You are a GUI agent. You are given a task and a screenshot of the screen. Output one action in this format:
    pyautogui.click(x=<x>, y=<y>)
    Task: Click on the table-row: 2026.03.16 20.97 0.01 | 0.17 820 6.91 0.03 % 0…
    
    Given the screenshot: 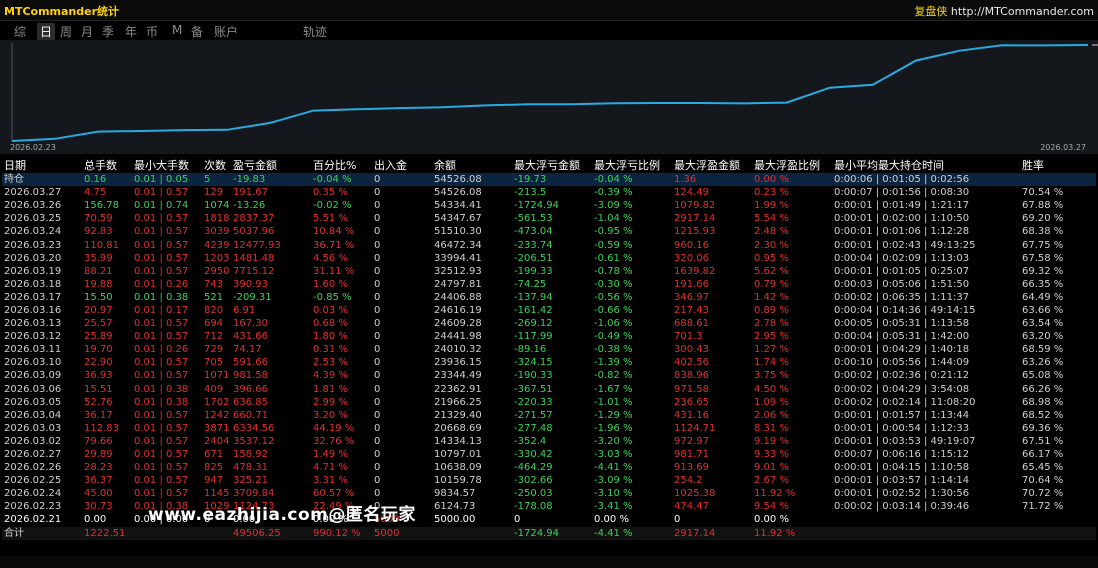 What is the action you would take?
    pyautogui.click(x=549, y=310)
    